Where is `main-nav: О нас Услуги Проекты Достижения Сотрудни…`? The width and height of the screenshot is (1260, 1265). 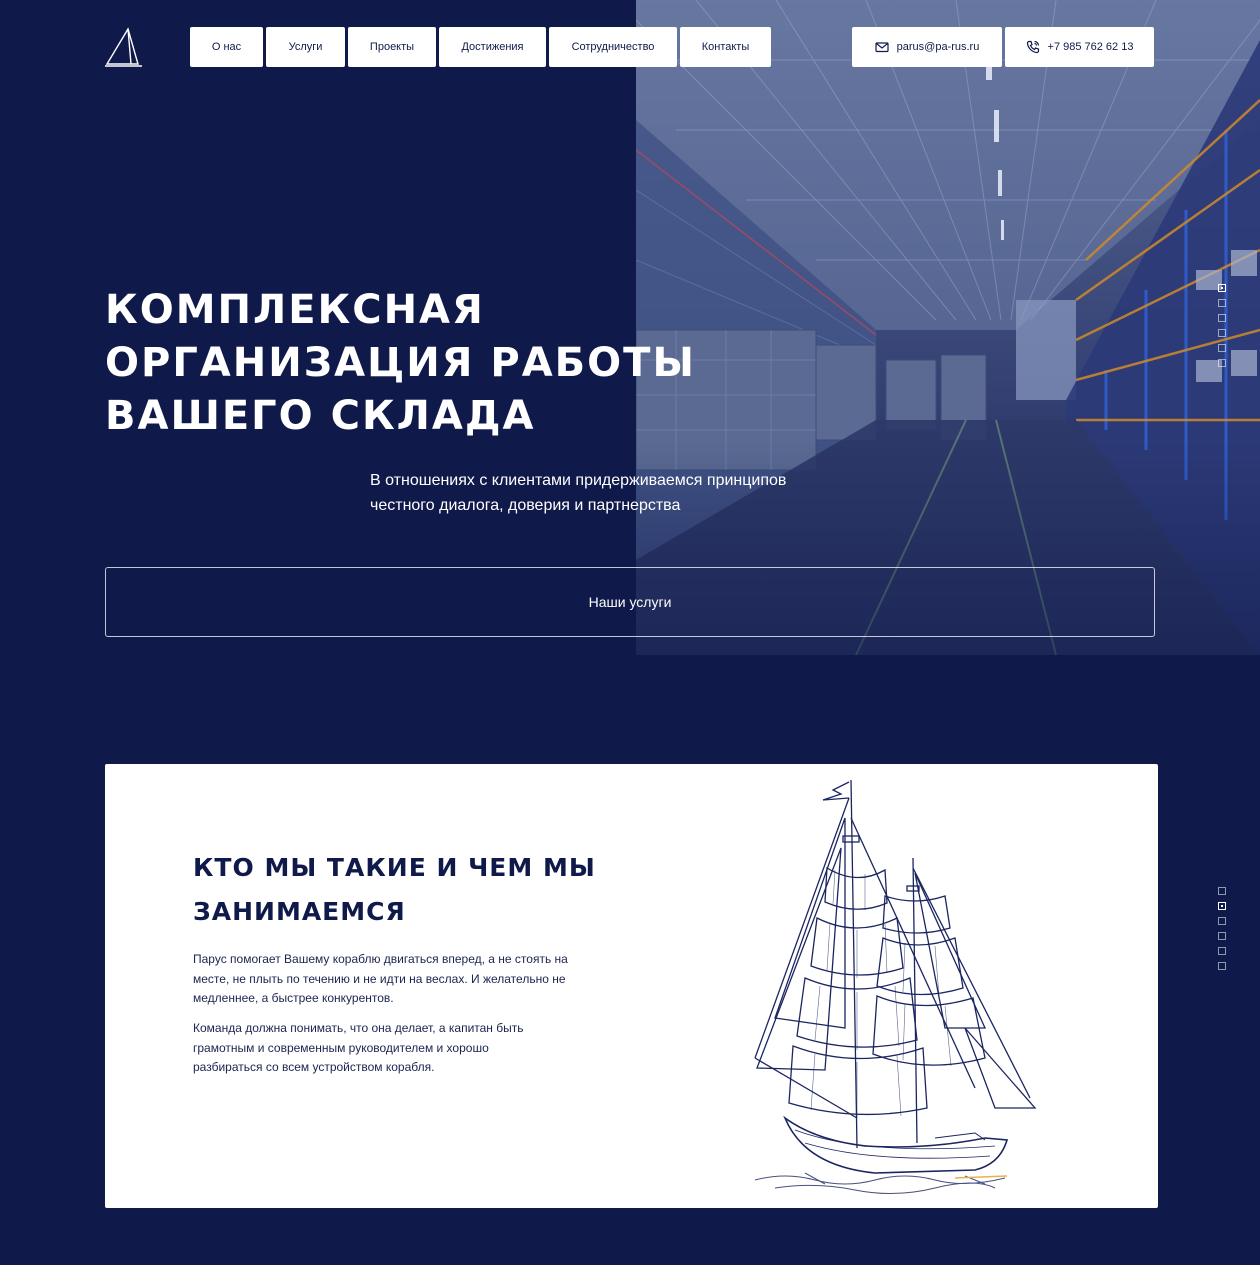
main-nav: О нас Услуги Проекты Достижения Сотрудни… is located at coordinates (480, 47).